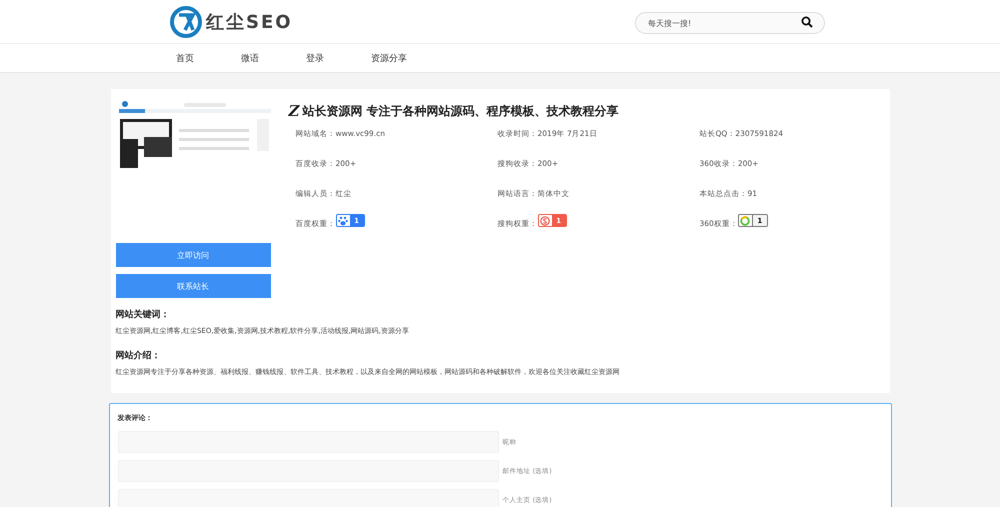 The image size is (1000, 507). Describe the element at coordinates (249, 22) in the screenshot. I see `logo-text: 红尘SEO` at that location.